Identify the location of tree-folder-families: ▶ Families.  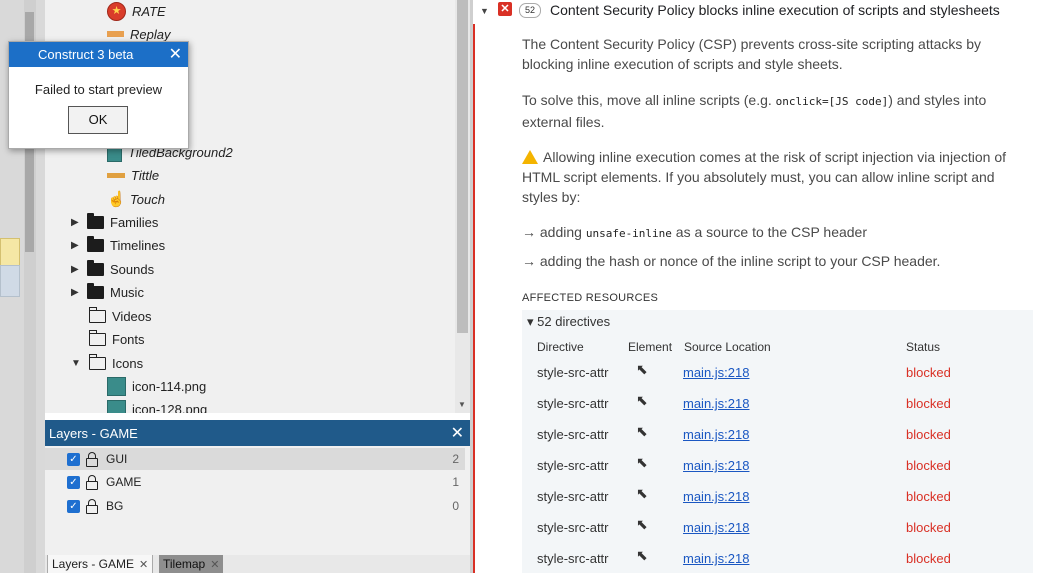
(114, 222).